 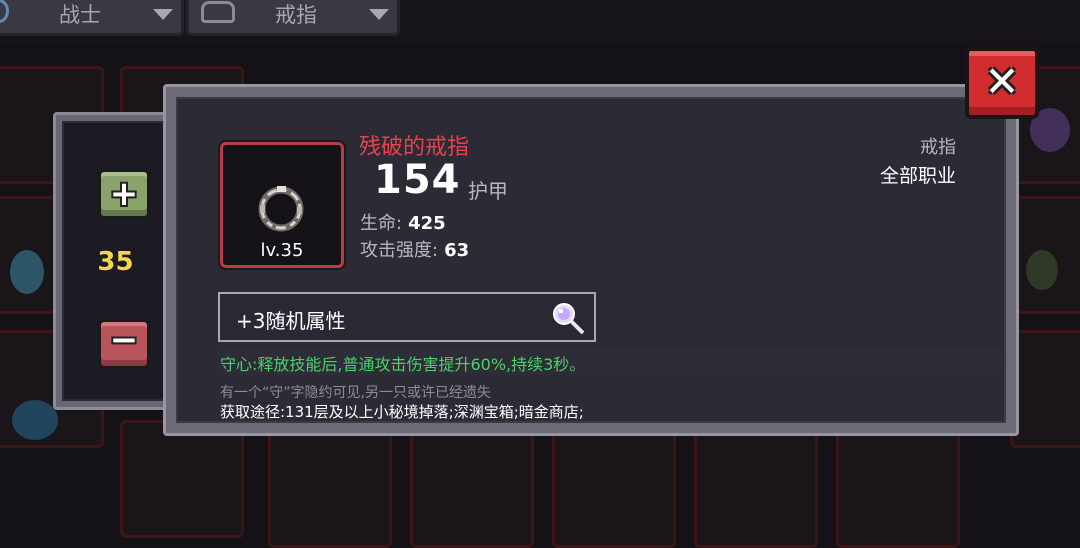 I want to click on level-decrease-button: −, so click(x=124, y=344).